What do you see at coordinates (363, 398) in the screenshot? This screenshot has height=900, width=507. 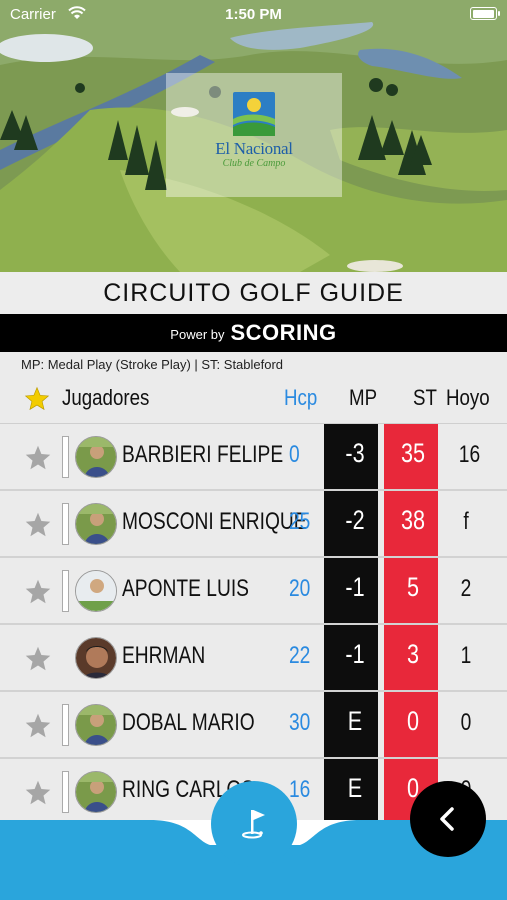 I see `header-mp: MP` at bounding box center [363, 398].